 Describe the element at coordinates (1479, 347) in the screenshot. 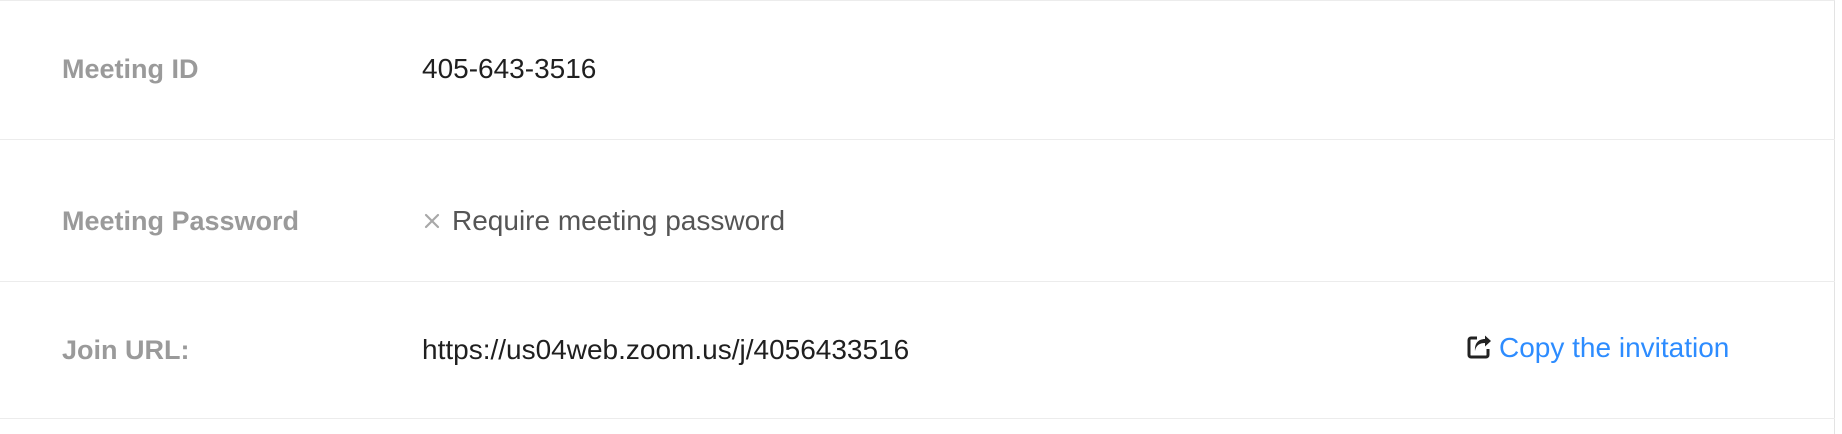

I see `share-icon` at that location.